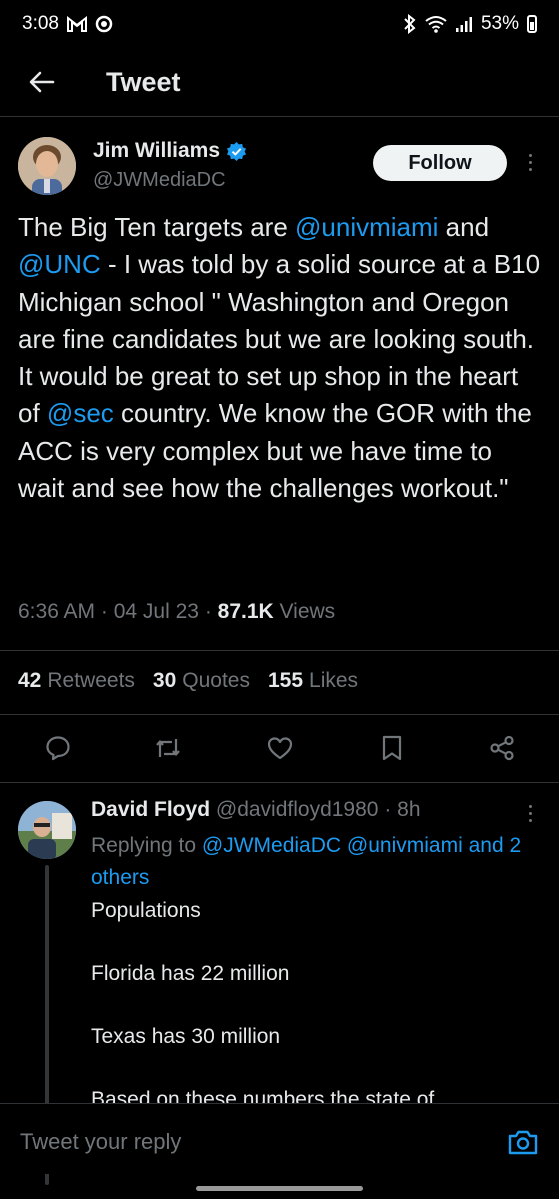 This screenshot has width=559, height=1199. I want to click on retweet-icon, so click(168, 748).